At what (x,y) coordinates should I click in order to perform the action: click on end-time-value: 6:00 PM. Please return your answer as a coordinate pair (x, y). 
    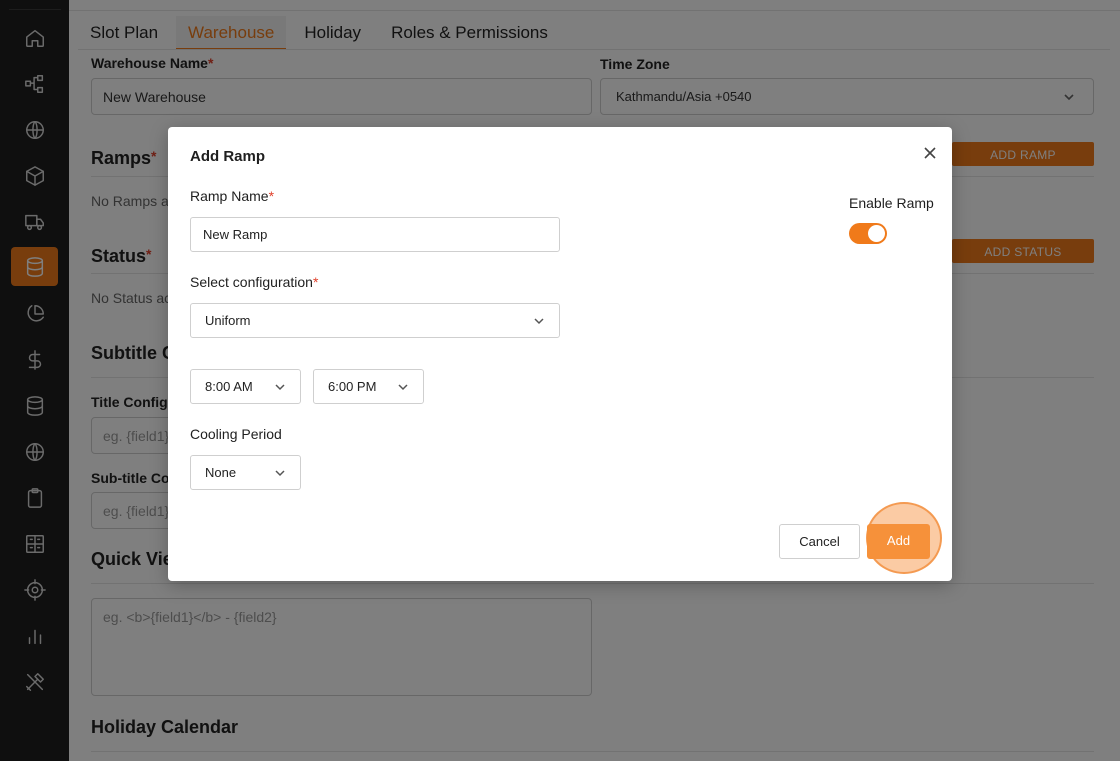
    Looking at the image, I should click on (352, 386).